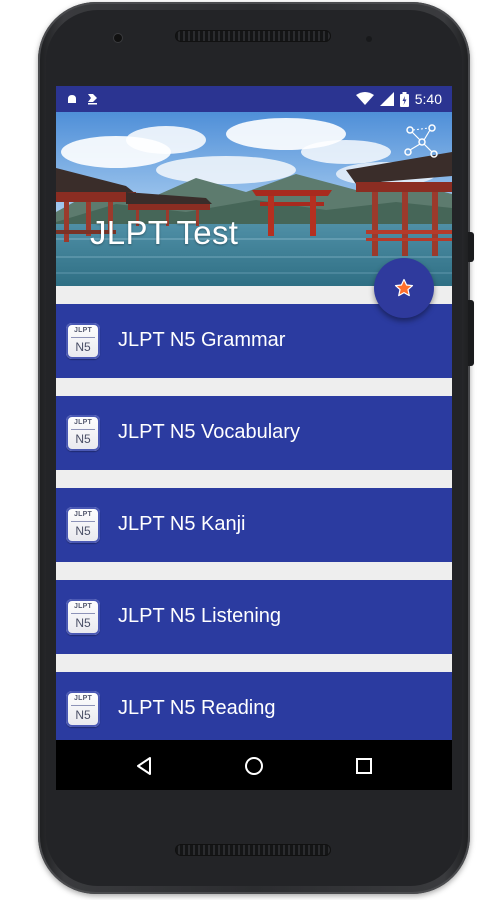  I want to click on bottom-speaker, so click(253, 850).